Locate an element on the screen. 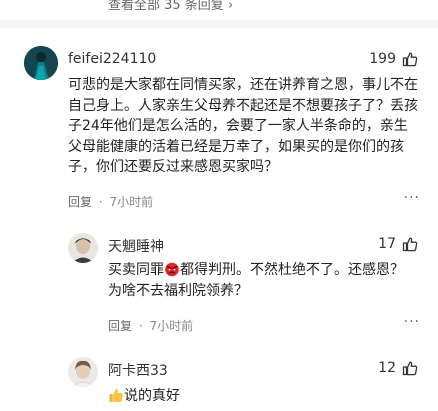  comment-username: feifei224110 is located at coordinates (112, 59).